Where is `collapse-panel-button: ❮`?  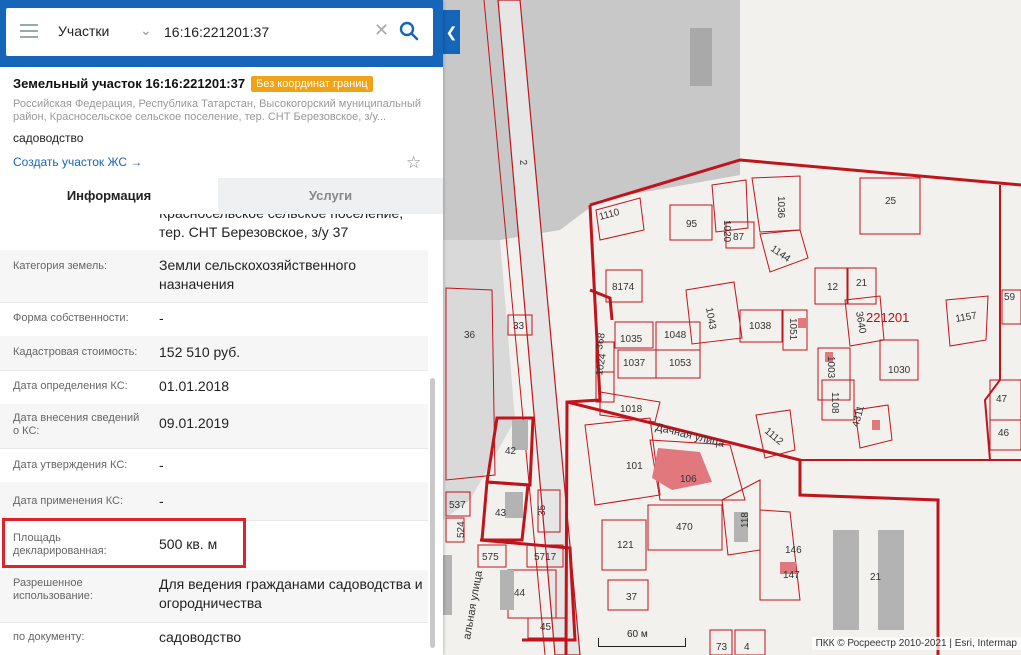
collapse-panel-button: ❮ is located at coordinates (451, 32).